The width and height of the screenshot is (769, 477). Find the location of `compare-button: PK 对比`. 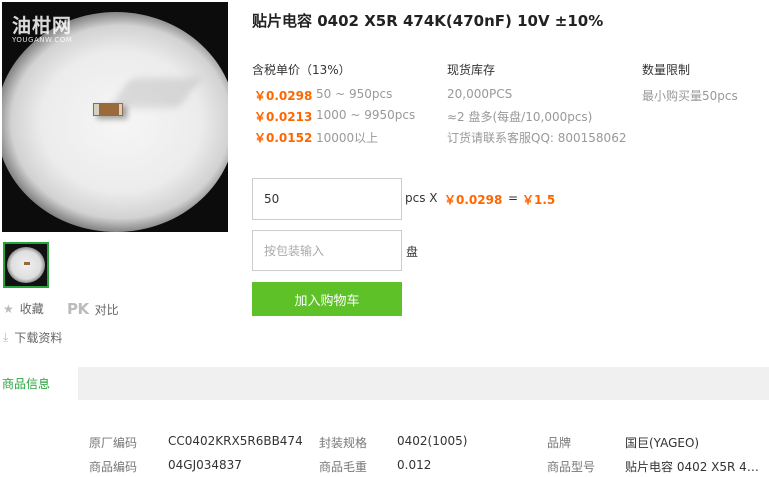

compare-button: PK 对比 is located at coordinates (93, 309).